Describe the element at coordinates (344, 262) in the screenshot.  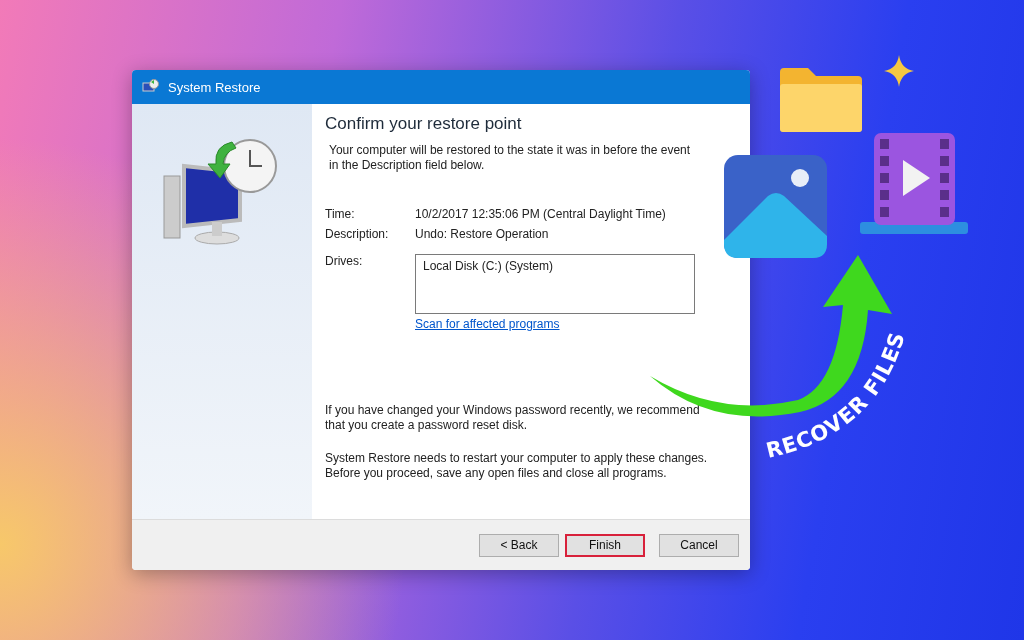
I see `drives-label: Drives:` at that location.